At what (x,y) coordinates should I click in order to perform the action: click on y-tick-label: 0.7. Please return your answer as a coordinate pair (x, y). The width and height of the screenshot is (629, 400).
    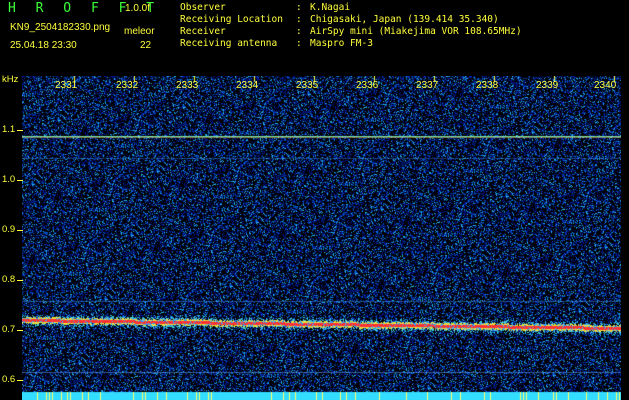
    Looking at the image, I should click on (9, 329).